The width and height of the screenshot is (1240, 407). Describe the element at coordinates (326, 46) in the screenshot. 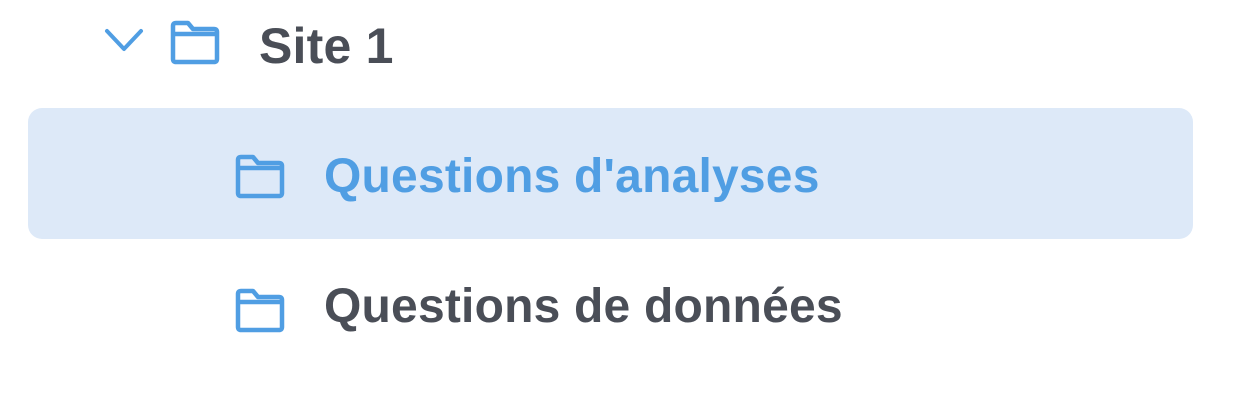

I see `tree-item-label: Site 1` at that location.